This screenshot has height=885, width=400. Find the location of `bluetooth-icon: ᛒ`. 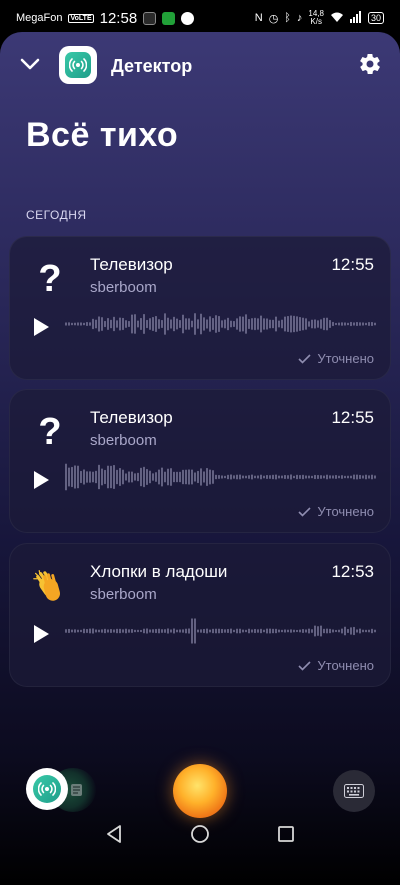

bluetooth-icon: ᛒ is located at coordinates (287, 18).